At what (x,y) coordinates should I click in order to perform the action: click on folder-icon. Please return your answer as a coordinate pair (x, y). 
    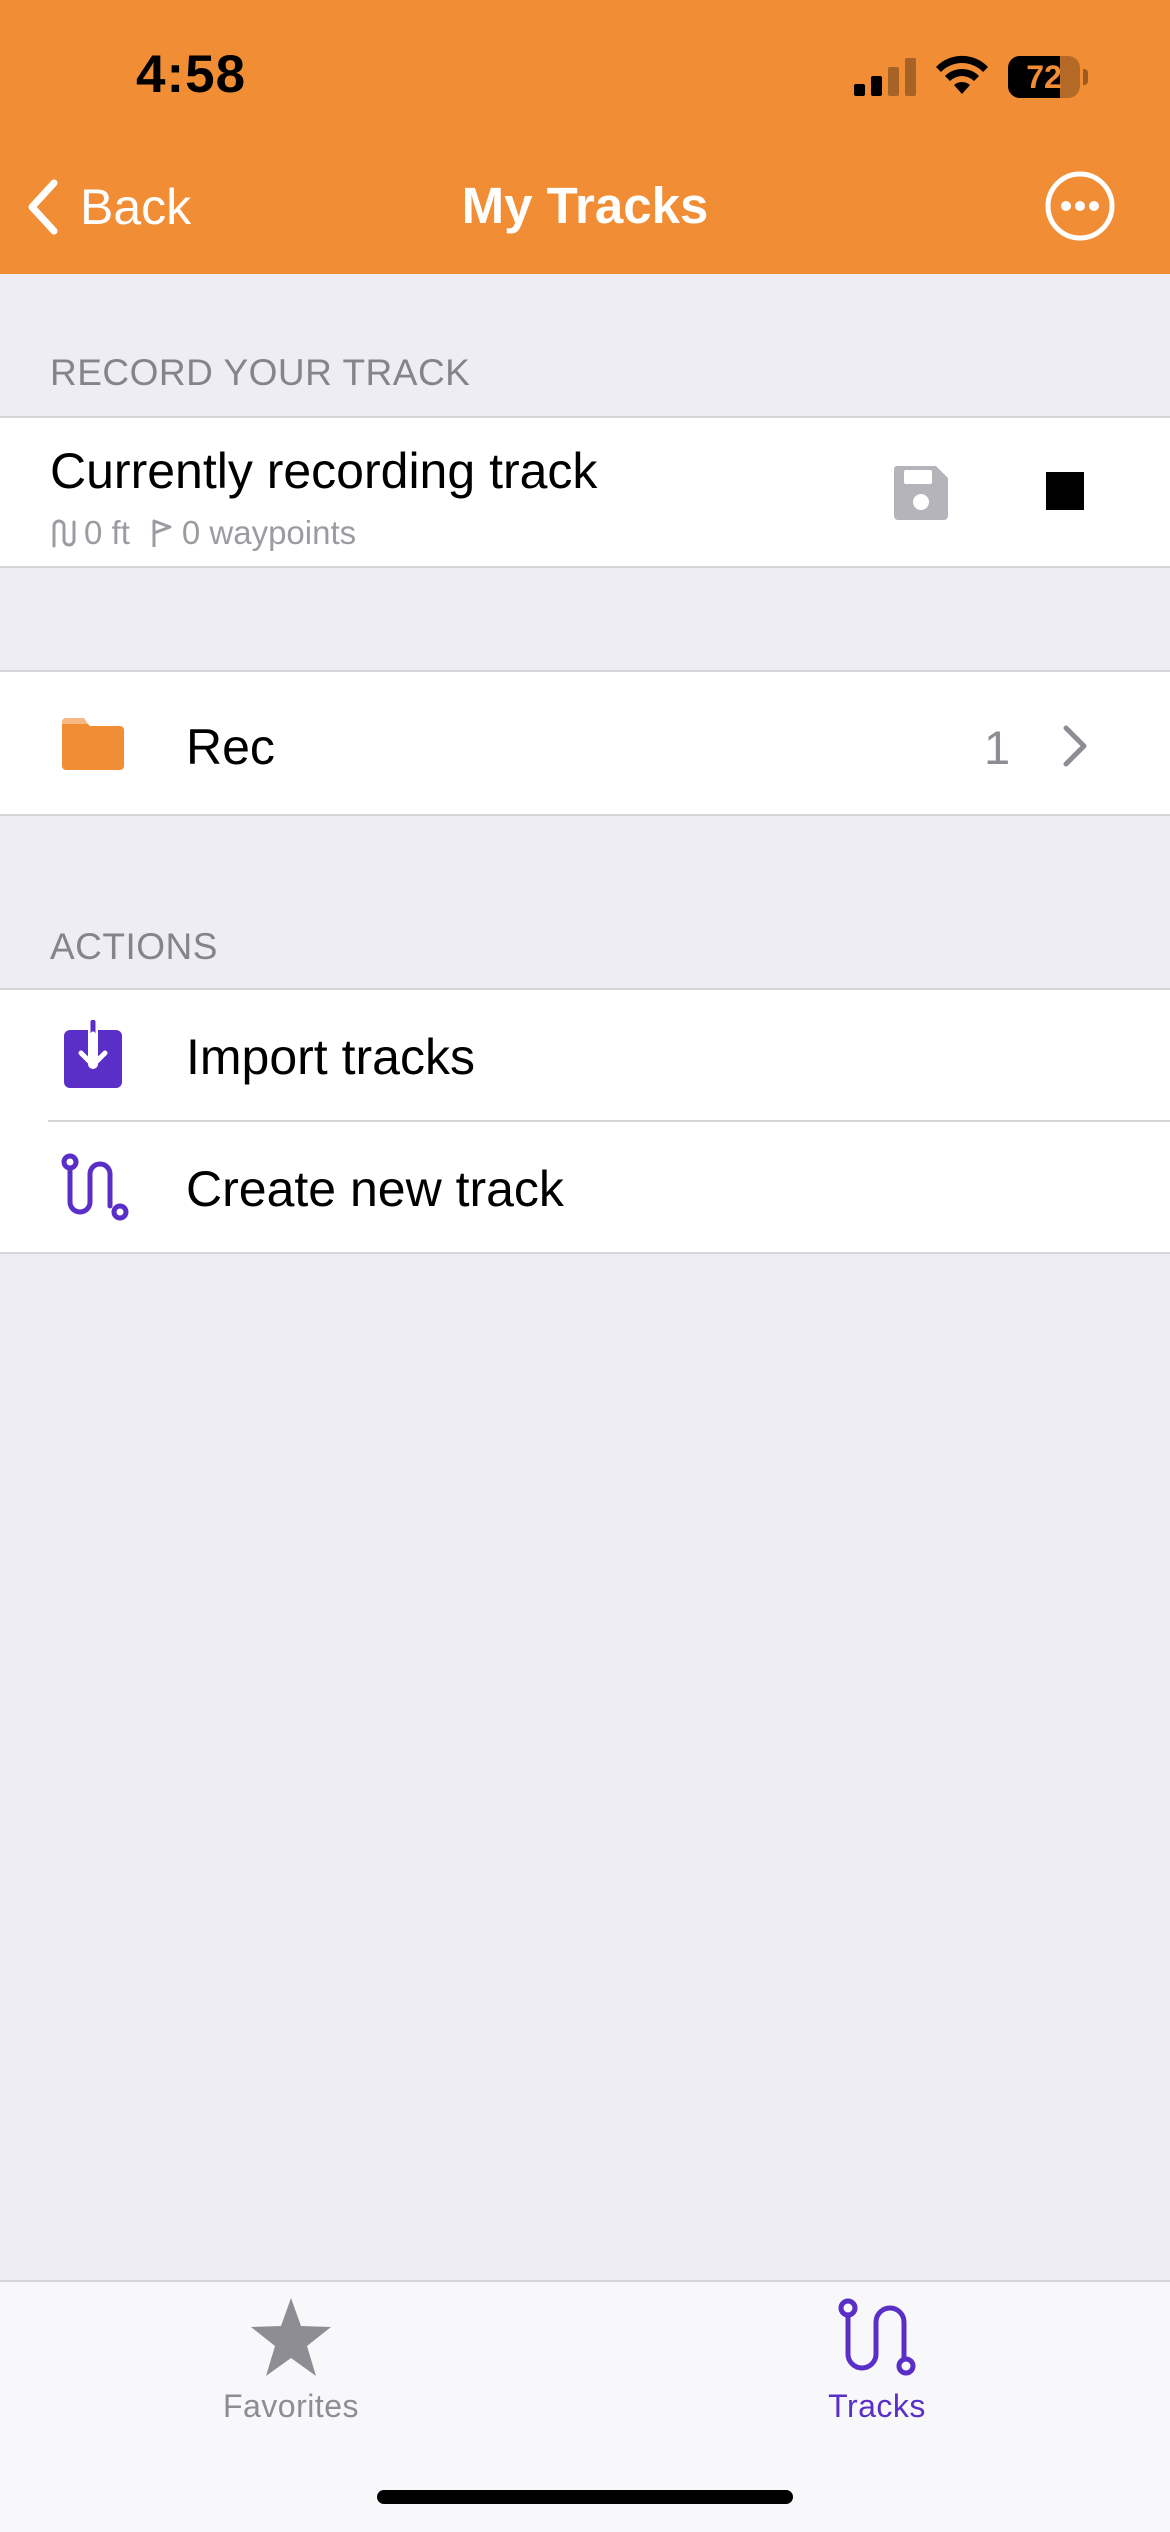
    Looking at the image, I should click on (93, 744).